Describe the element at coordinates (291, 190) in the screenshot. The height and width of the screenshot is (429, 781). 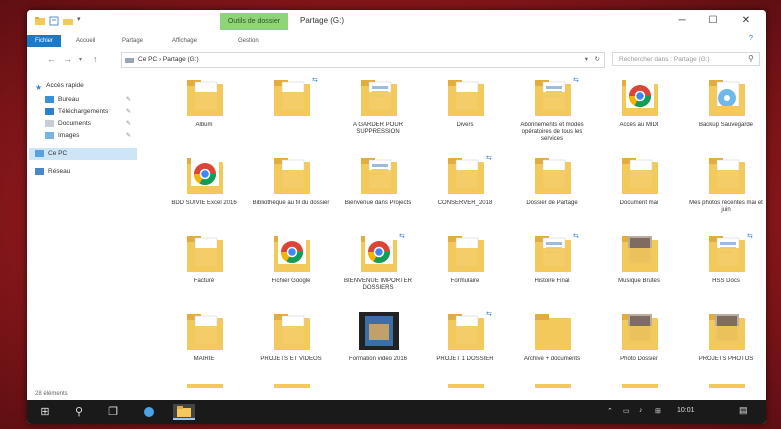
I see `file-item: Bibliothèque au fil du dossier` at that location.